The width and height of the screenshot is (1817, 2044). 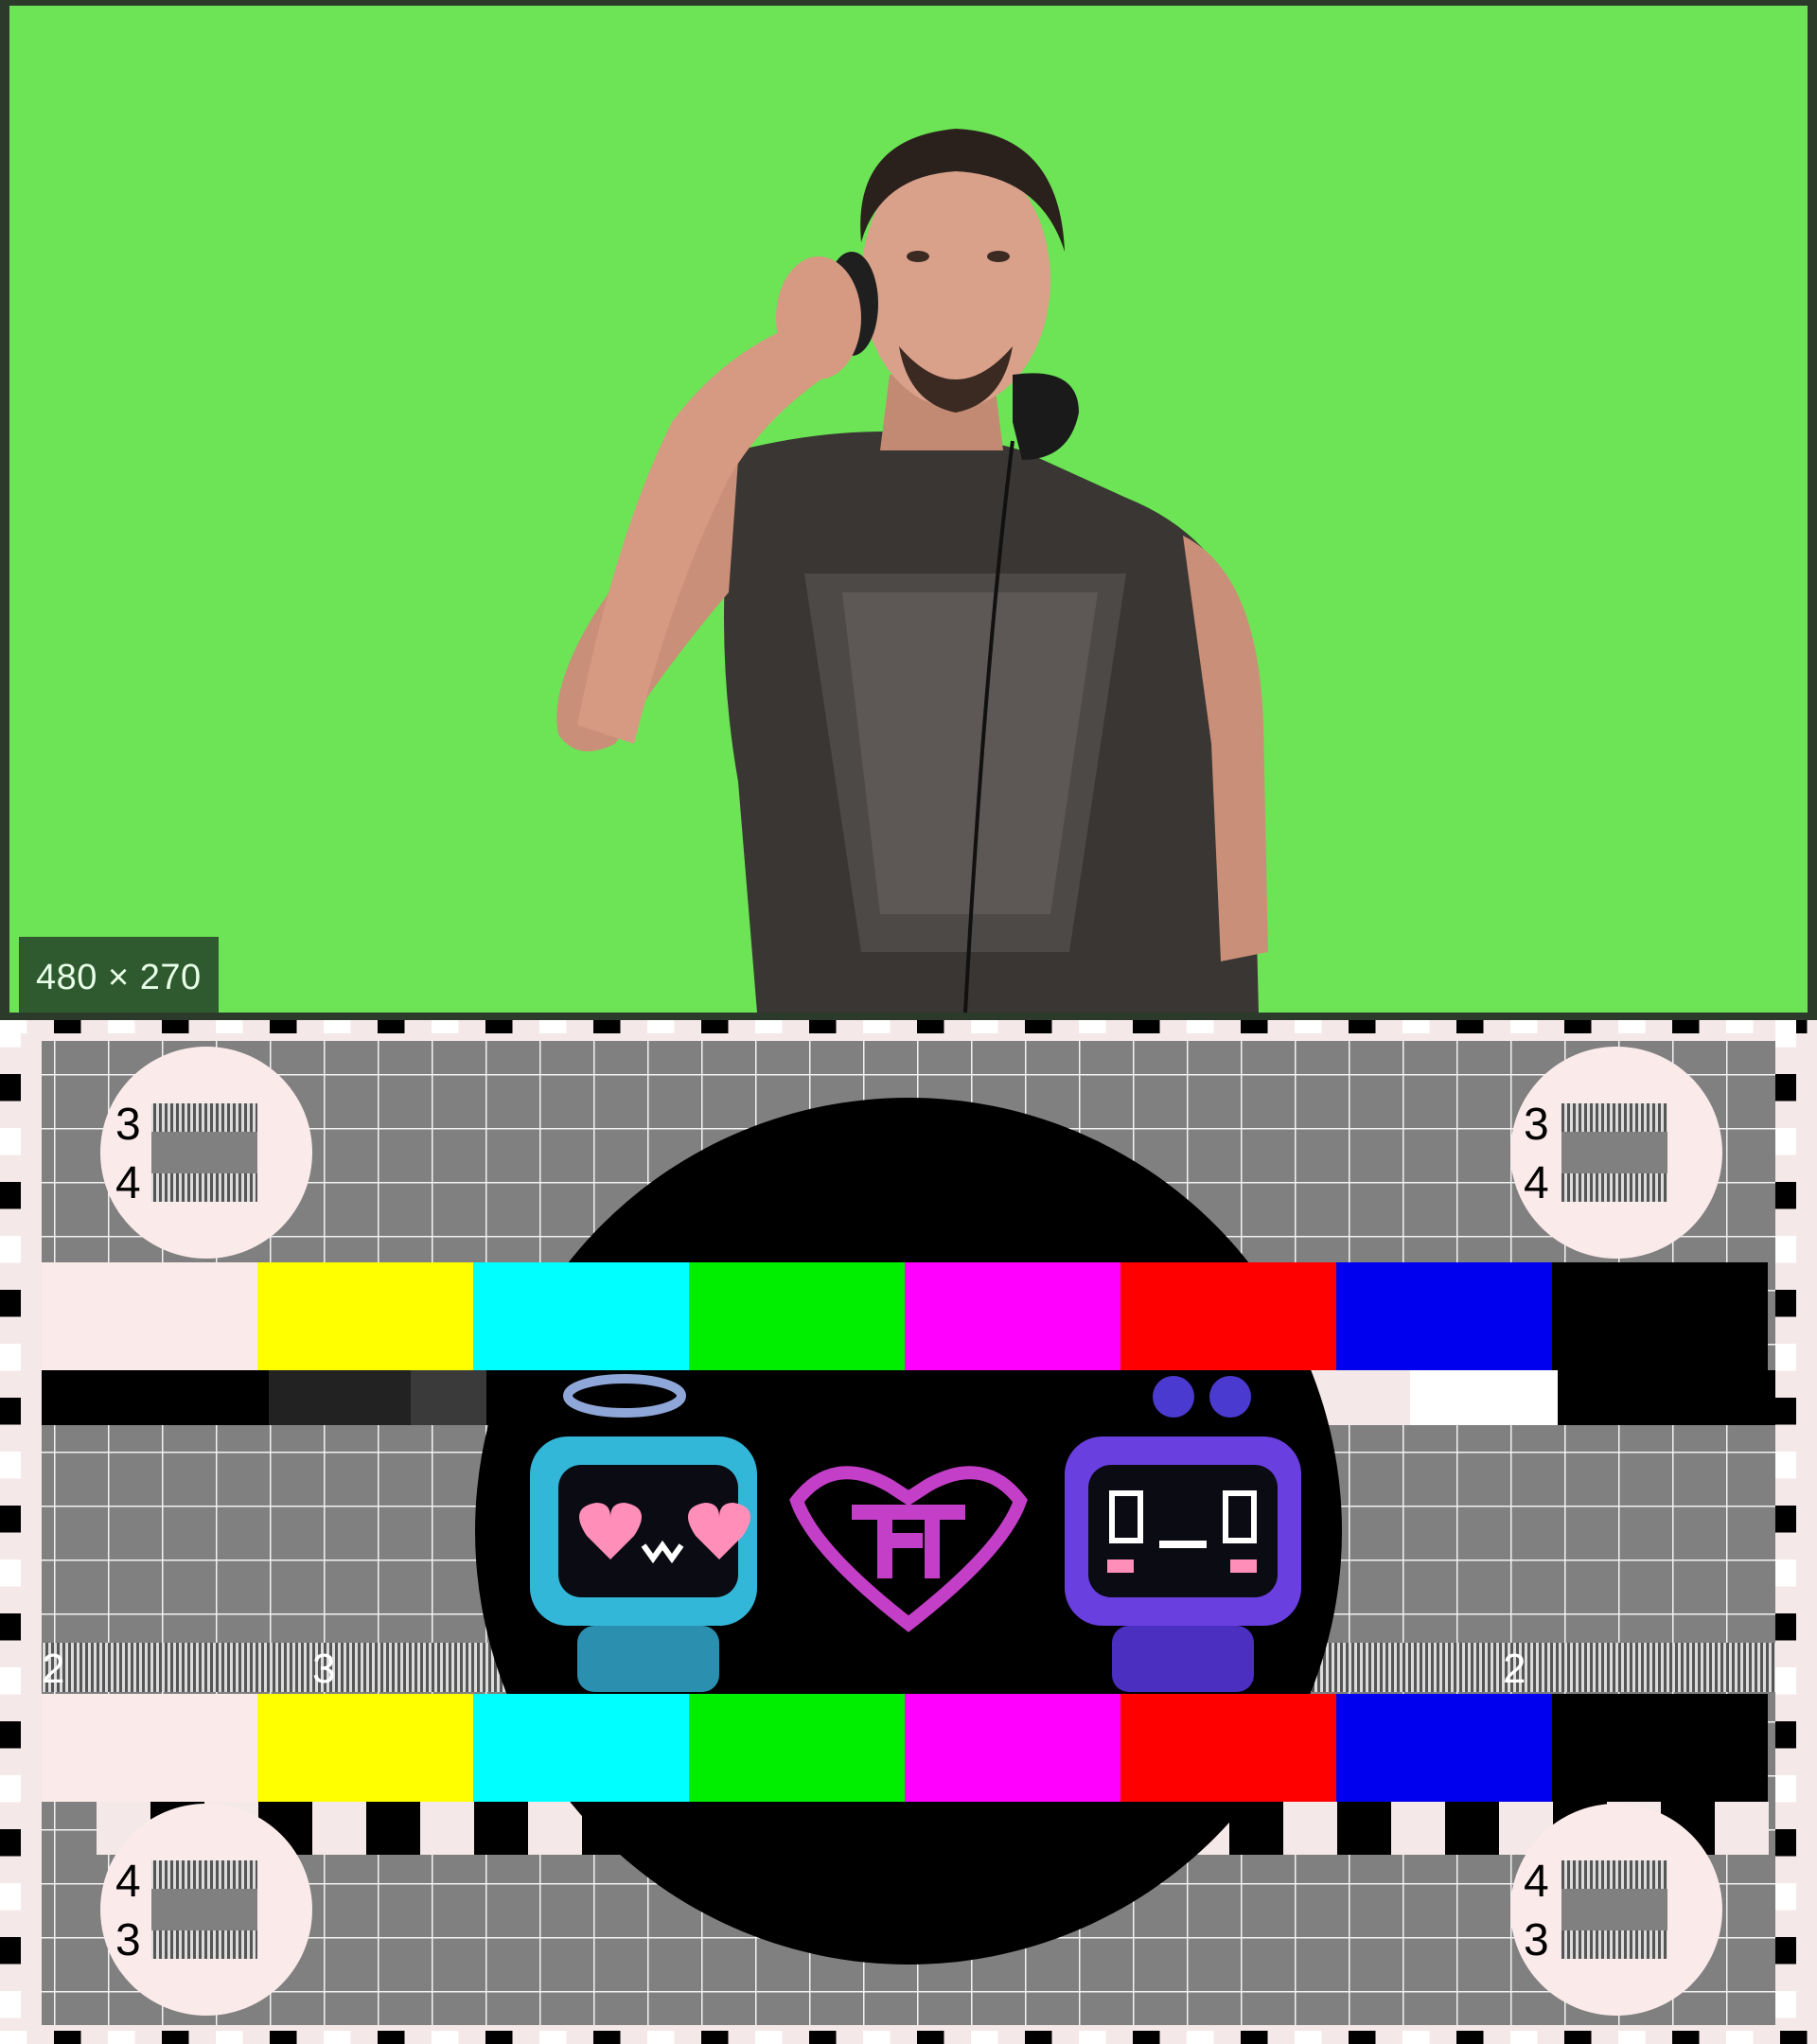 I want to click on corner-circle-bottom-right, so click(x=1616, y=1910).